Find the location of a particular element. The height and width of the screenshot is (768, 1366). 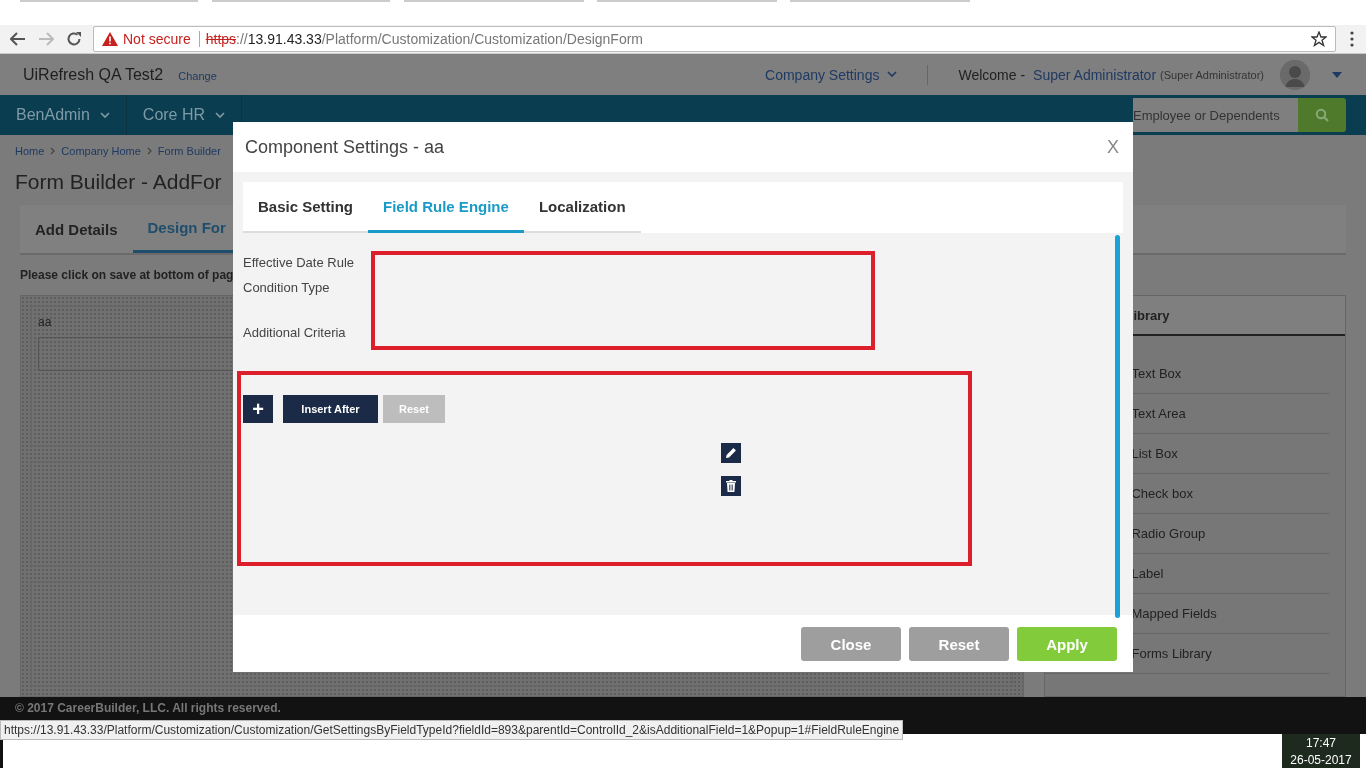

edit-icon is located at coordinates (731, 453).